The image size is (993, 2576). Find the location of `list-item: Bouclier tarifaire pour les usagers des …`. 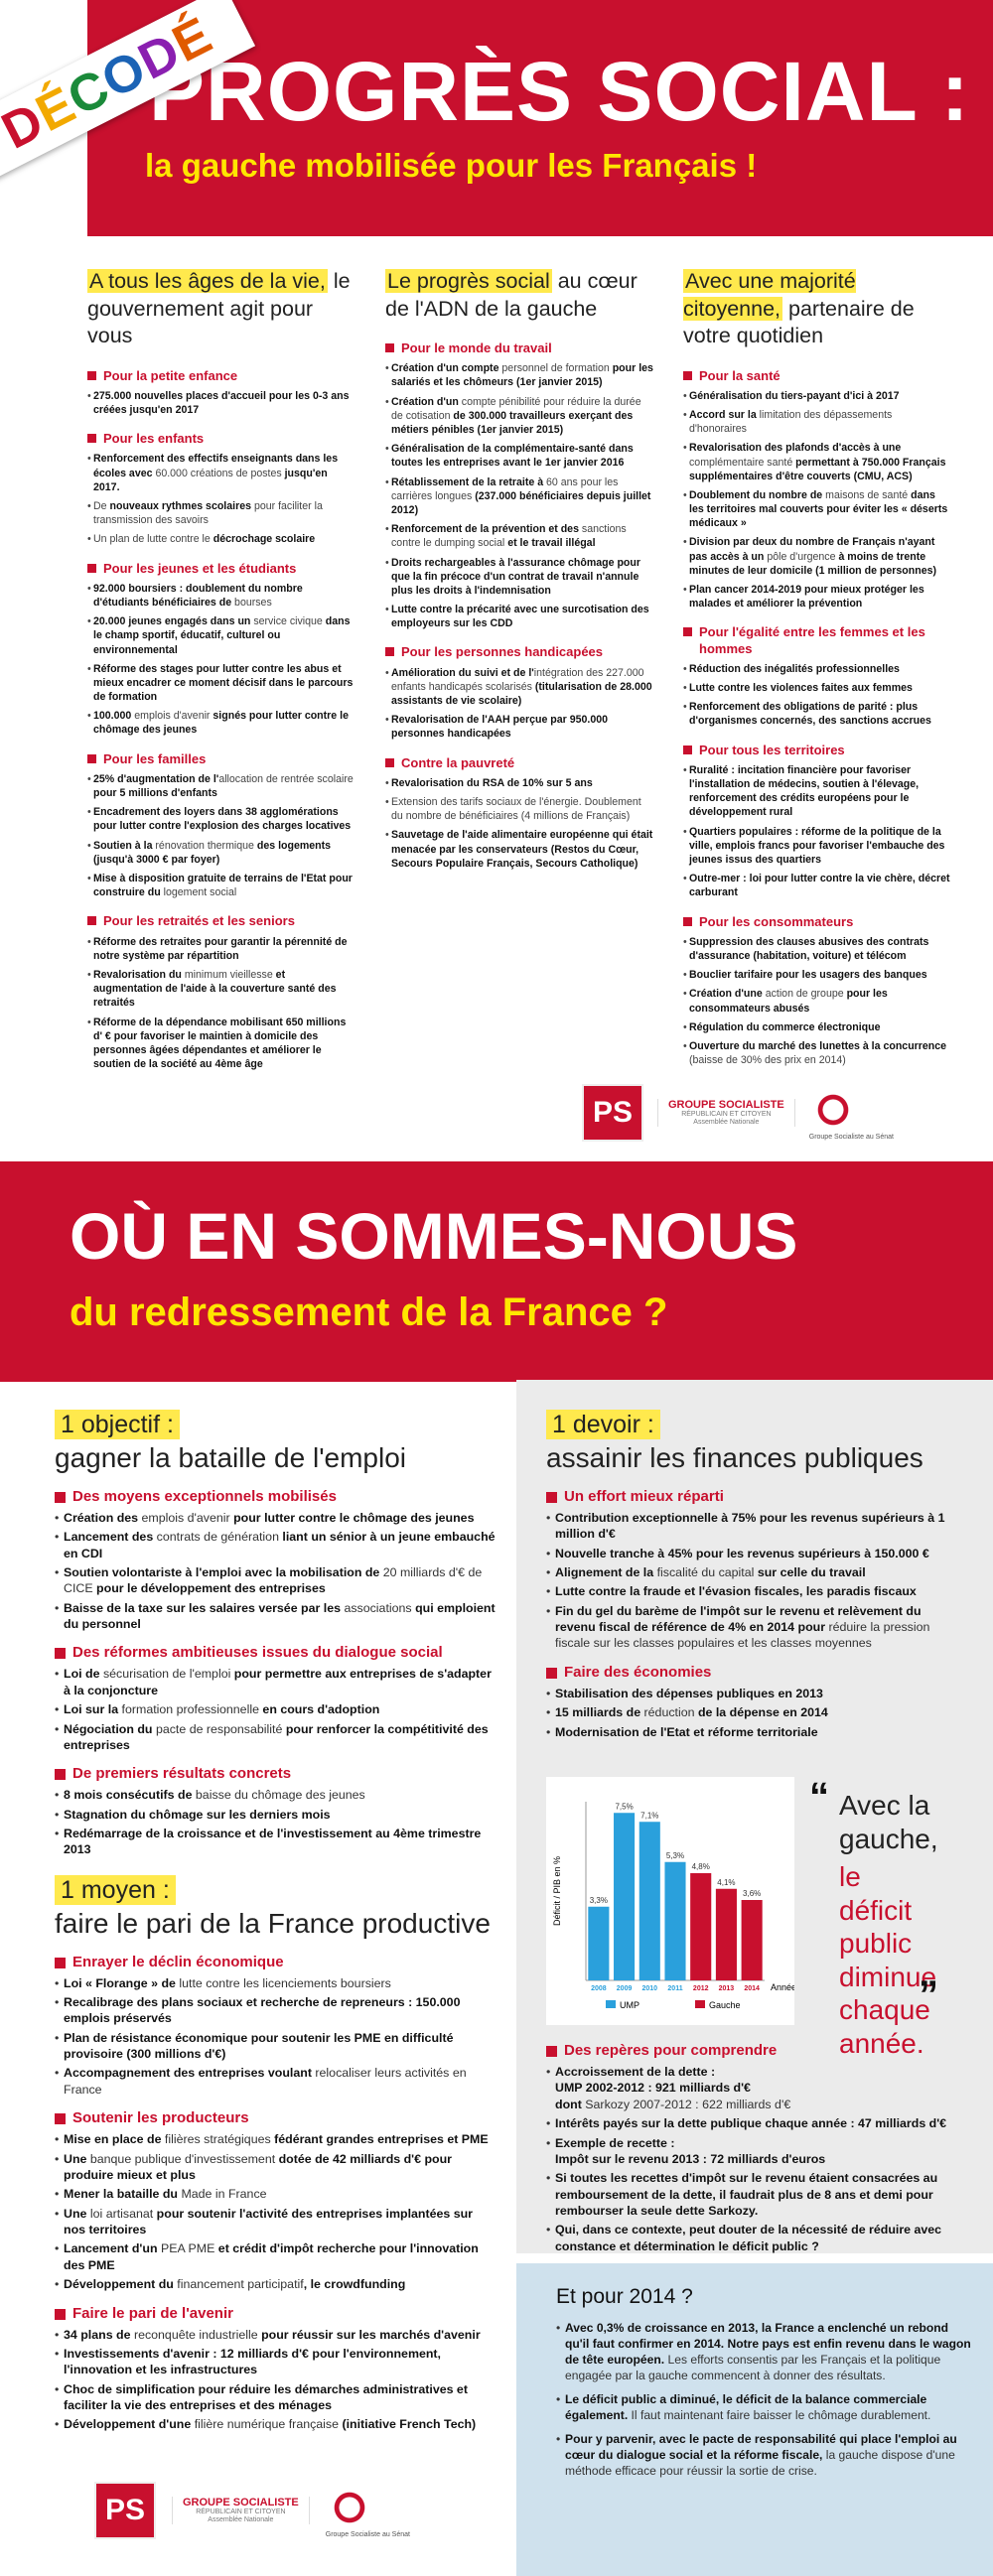

list-item: Bouclier tarifaire pour les usagers des … is located at coordinates (817, 975).